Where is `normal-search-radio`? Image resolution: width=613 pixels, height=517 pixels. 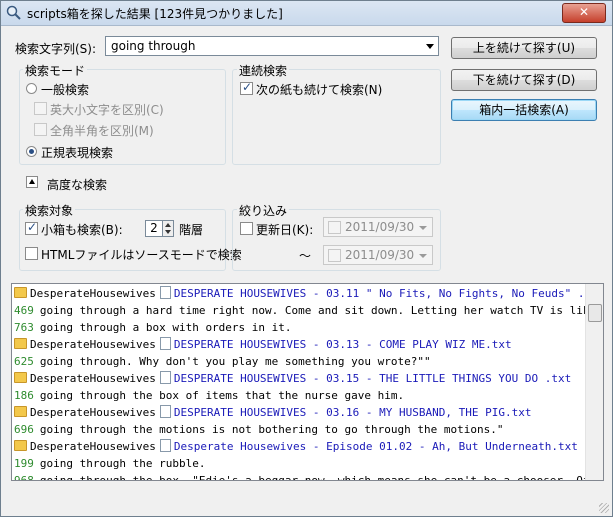 normal-search-radio is located at coordinates (31, 88).